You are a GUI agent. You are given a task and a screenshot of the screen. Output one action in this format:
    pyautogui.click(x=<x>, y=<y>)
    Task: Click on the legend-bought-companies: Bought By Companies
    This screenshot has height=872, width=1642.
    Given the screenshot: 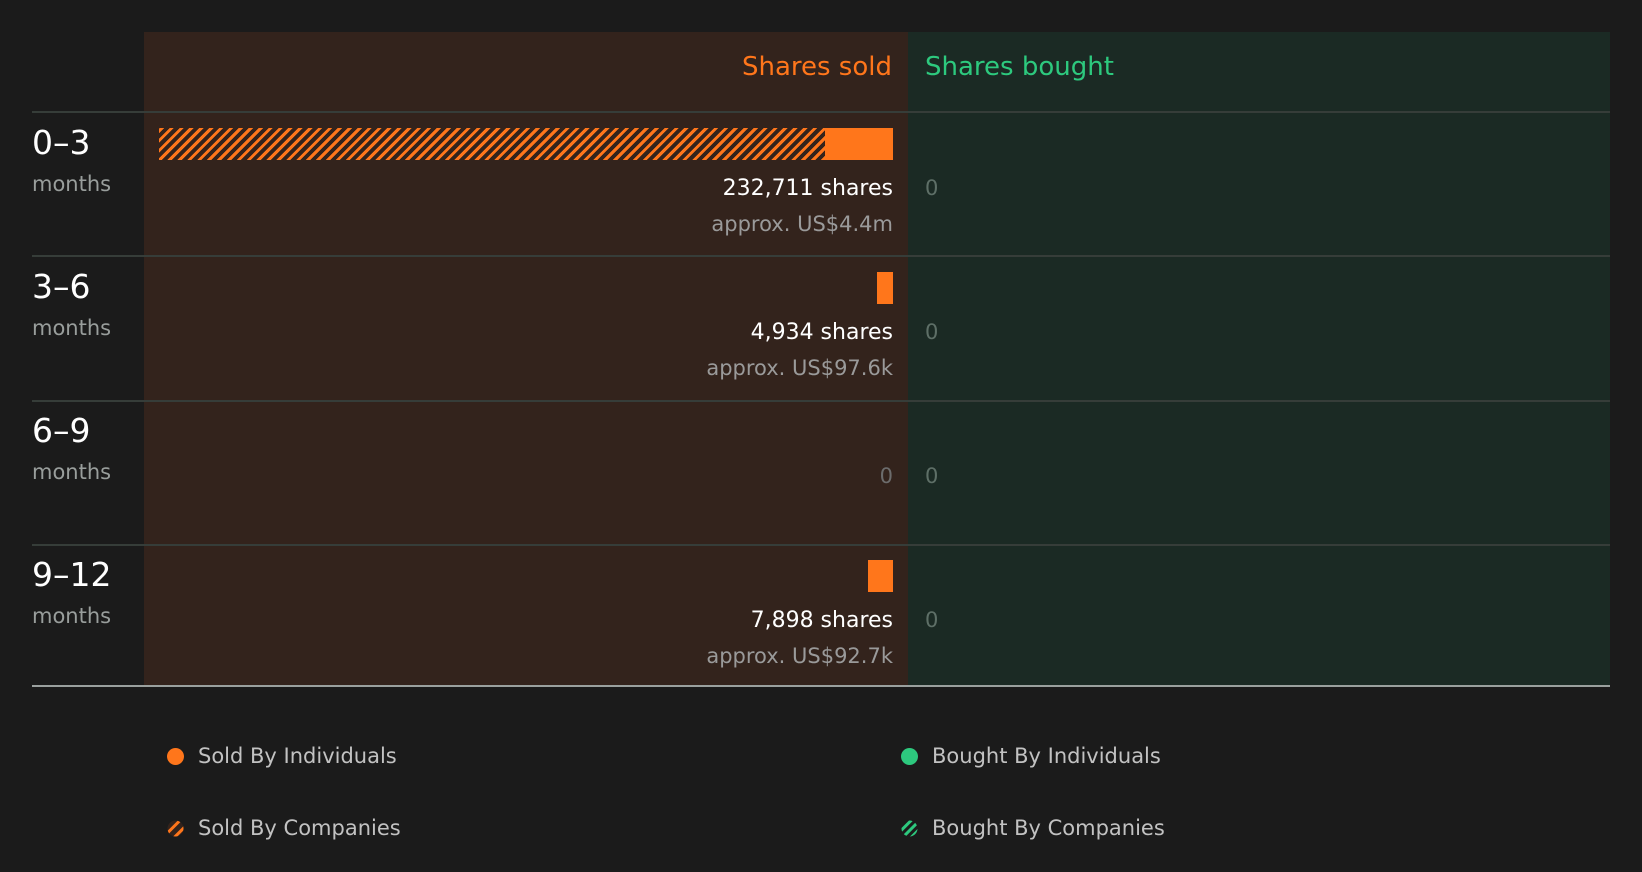 What is the action you would take?
    pyautogui.click(x=1033, y=828)
    